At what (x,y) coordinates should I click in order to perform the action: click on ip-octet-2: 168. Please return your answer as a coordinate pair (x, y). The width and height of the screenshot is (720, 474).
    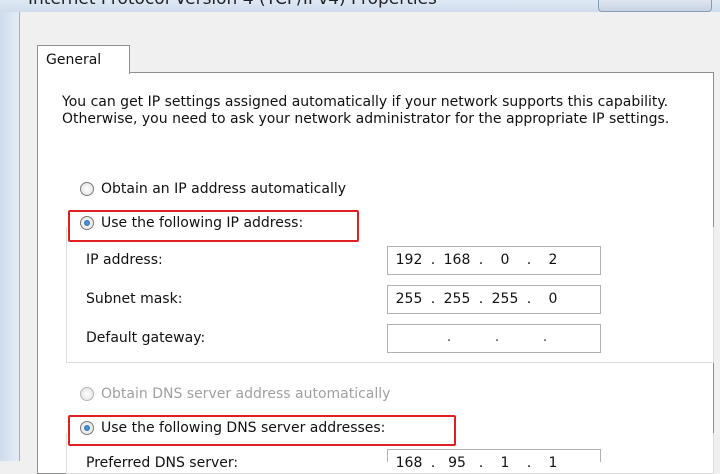
    Looking at the image, I should click on (457, 260).